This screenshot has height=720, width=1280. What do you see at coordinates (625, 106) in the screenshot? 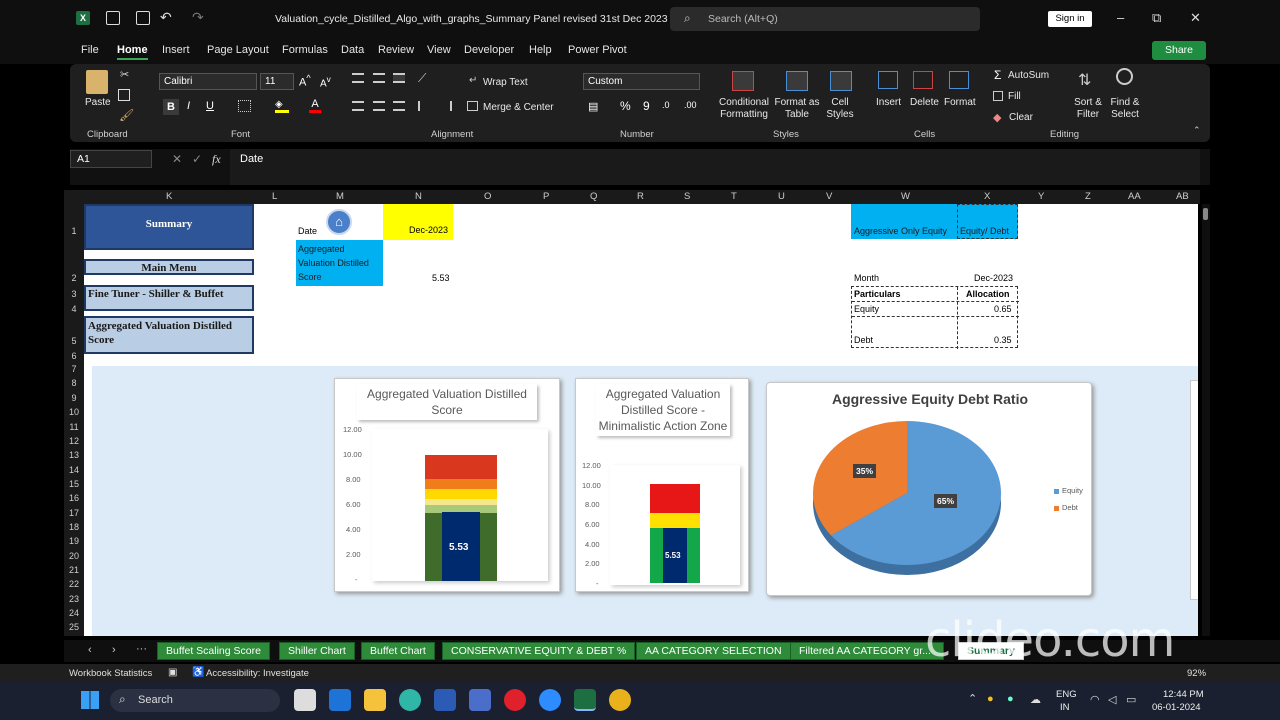
I see `percent-icon: %` at bounding box center [625, 106].